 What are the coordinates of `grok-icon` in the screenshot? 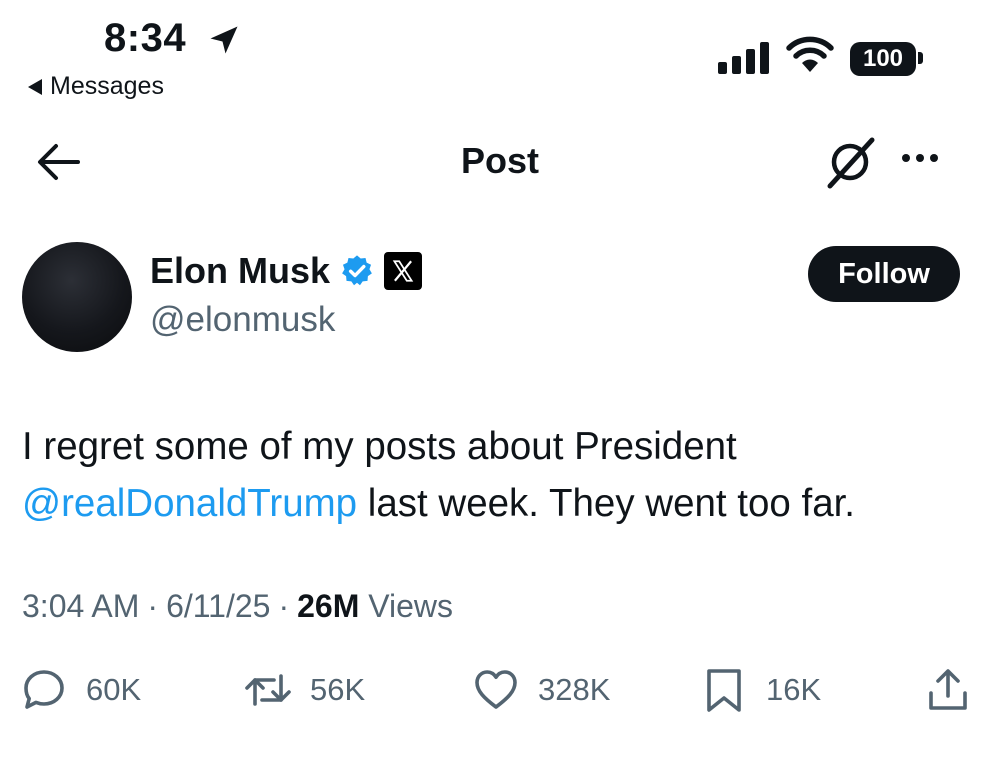 It's located at (850, 162).